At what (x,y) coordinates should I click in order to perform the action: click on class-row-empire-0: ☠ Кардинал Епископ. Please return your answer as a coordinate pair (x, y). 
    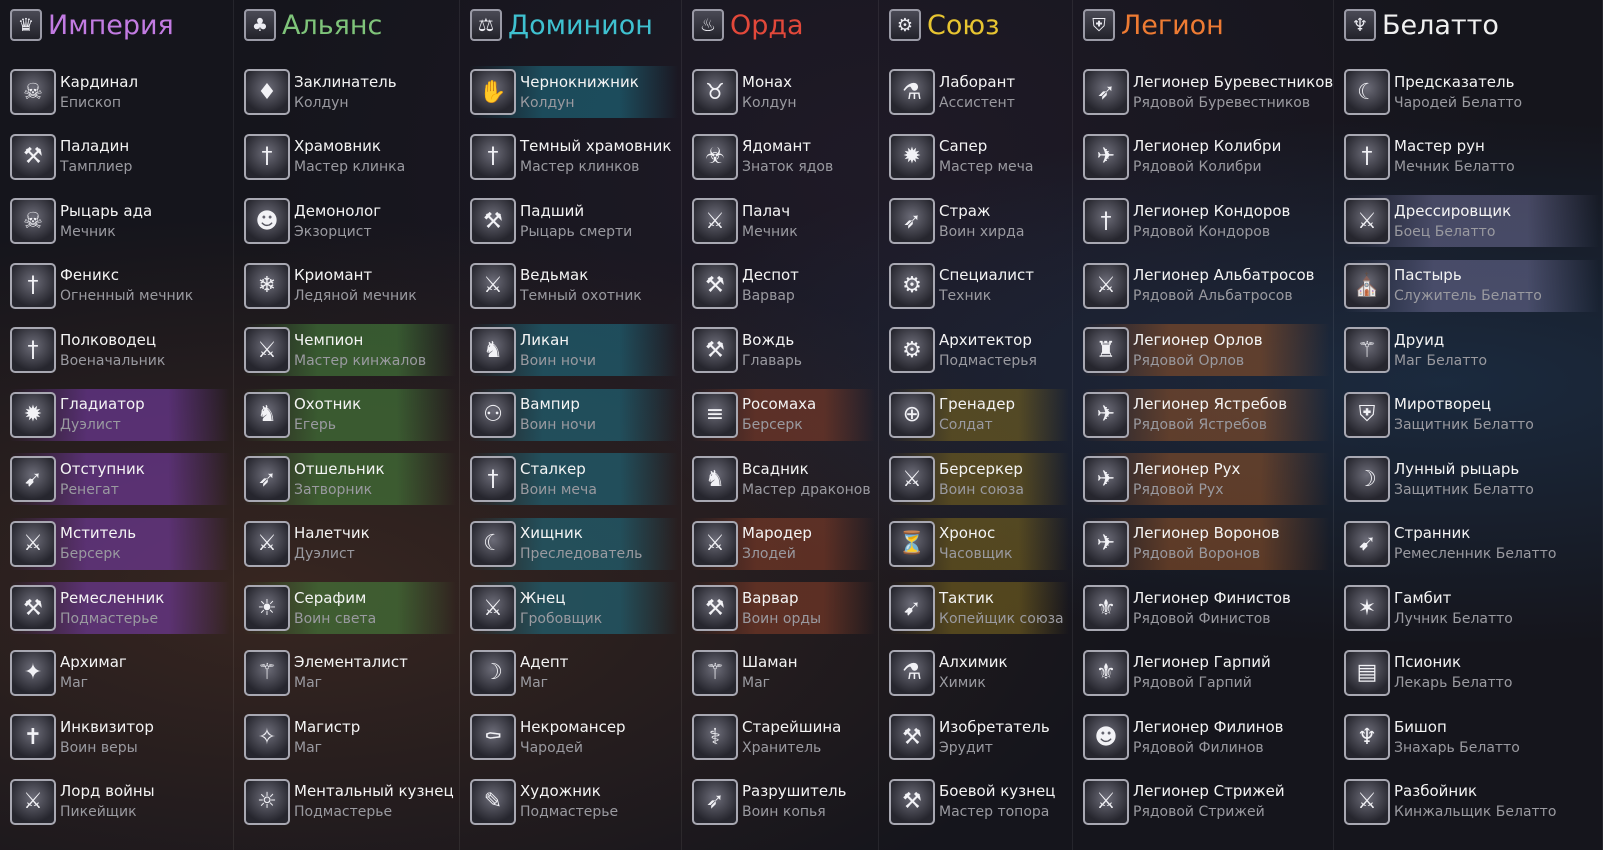
    Looking at the image, I should click on (120, 92).